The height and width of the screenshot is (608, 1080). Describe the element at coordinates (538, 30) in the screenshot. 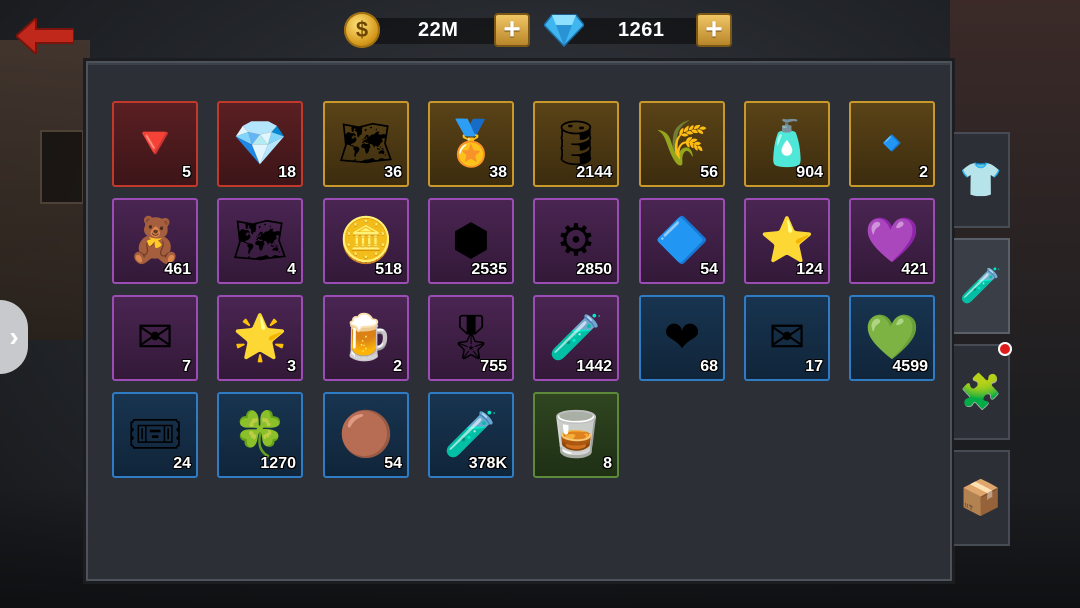

I see `currency-bar: $ 22M + 1261 +` at that location.